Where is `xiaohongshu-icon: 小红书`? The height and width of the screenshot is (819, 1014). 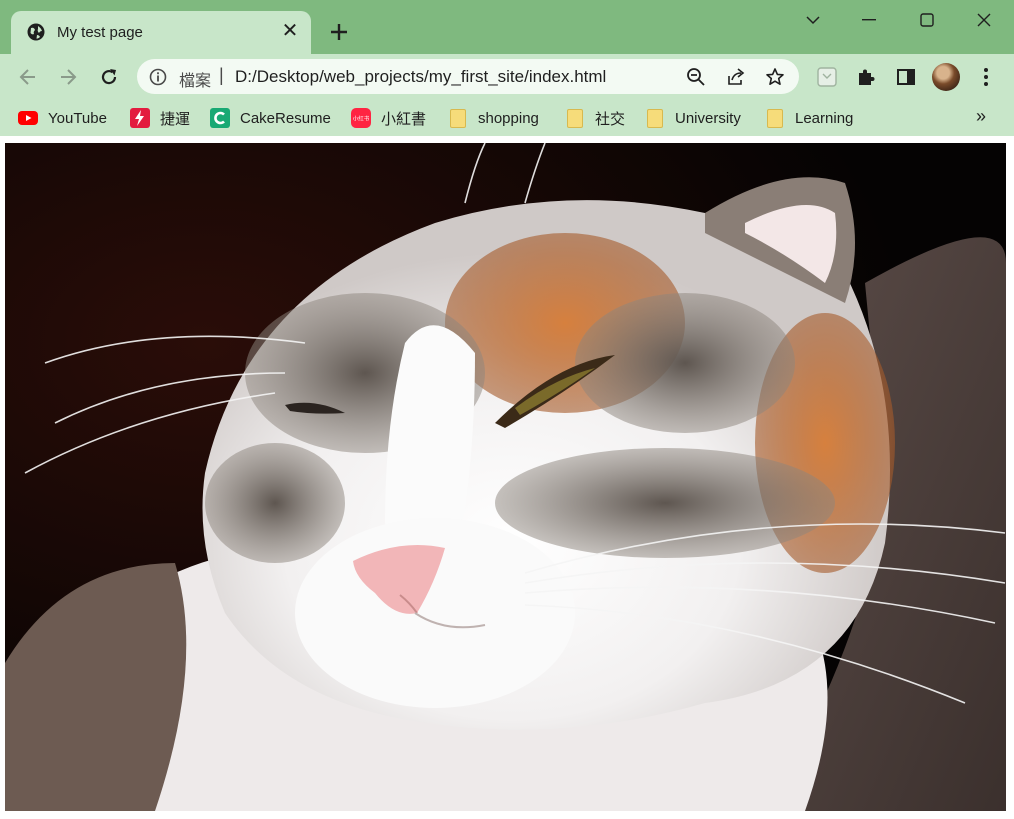 xiaohongshu-icon: 小红书 is located at coordinates (361, 118).